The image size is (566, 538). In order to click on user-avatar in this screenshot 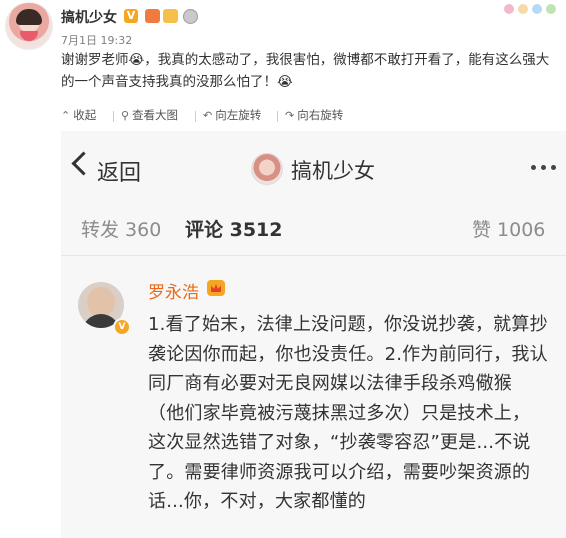, I will do `click(29, 26)`.